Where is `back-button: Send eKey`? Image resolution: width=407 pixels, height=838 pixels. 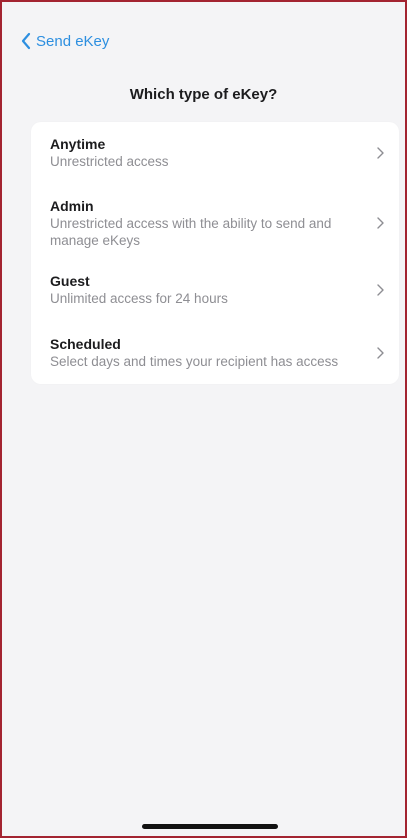 back-button: Send eKey is located at coordinates (64, 41).